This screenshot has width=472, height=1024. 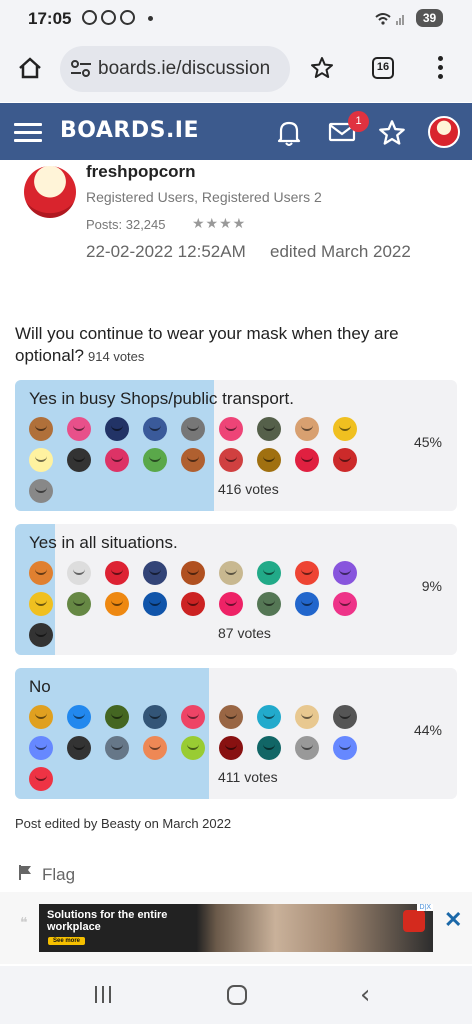 I want to click on author-post-count: Posts: 32,245, so click(x=126, y=224).